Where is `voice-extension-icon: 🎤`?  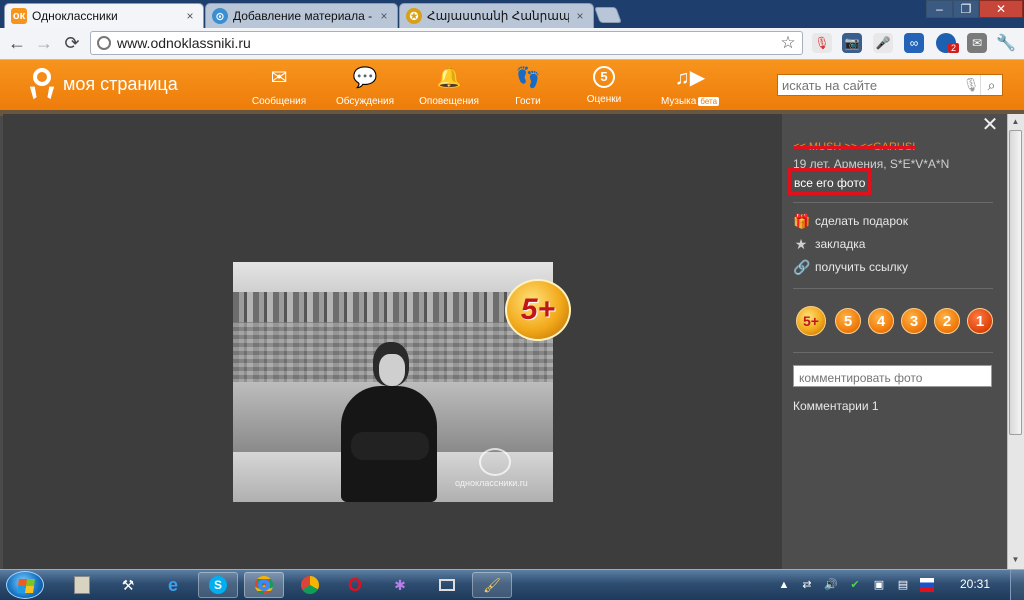 voice-extension-icon: 🎤 is located at coordinates (883, 43).